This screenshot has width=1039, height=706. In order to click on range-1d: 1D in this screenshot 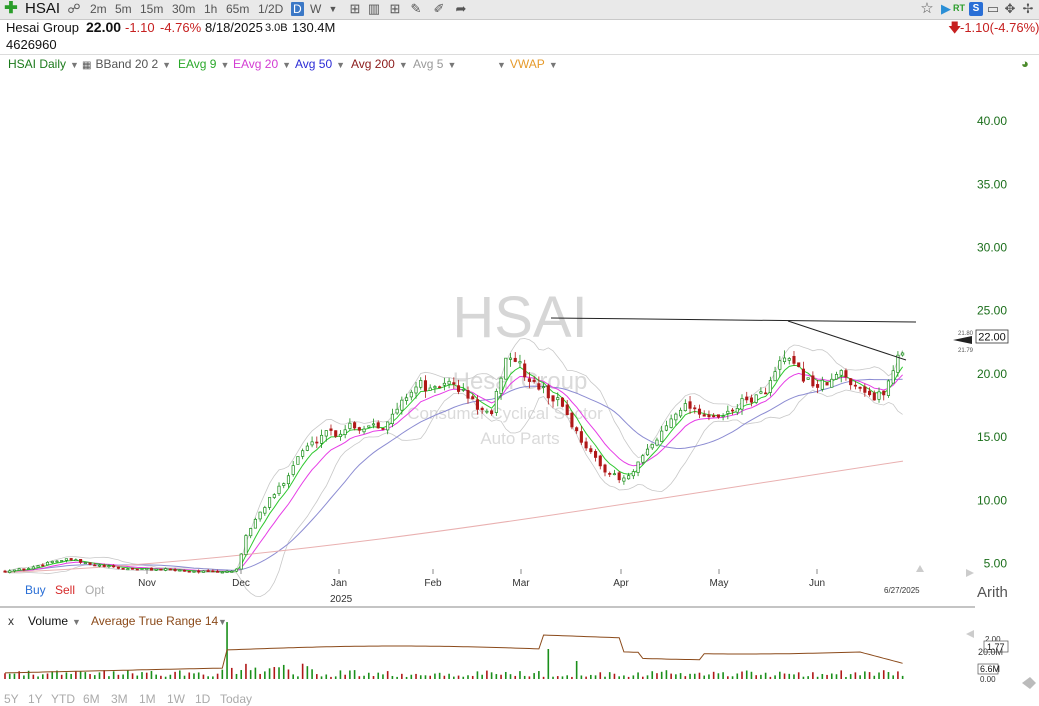, I will do `click(202, 699)`.